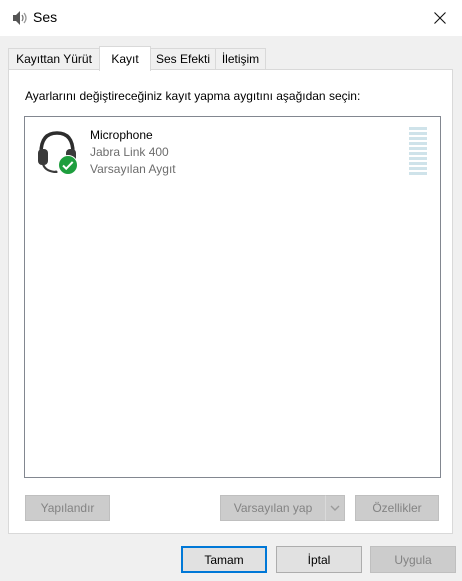 This screenshot has width=462, height=581. What do you see at coordinates (45, 17) in the screenshot?
I see `window-title: Ses` at bounding box center [45, 17].